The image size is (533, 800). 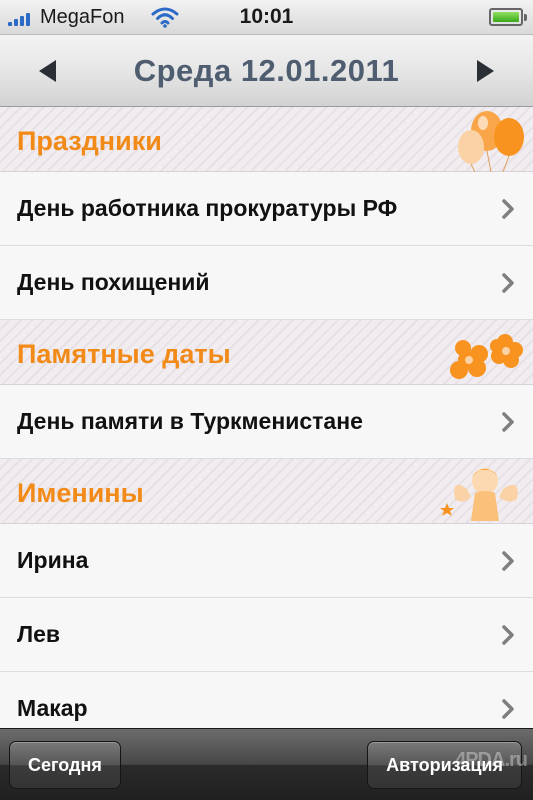 What do you see at coordinates (491, 141) in the screenshot?
I see `balloons-icon` at bounding box center [491, 141].